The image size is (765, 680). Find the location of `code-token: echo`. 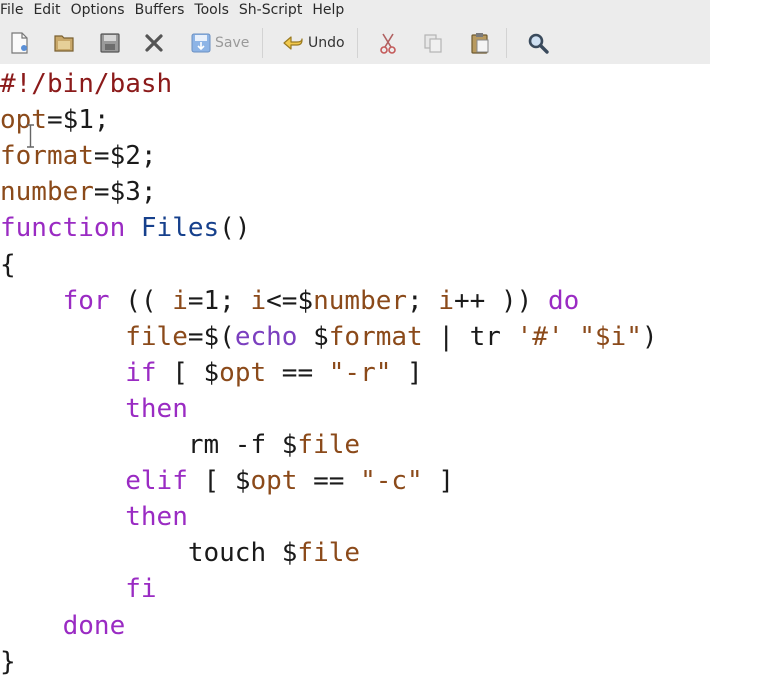

code-token: echo is located at coordinates (266, 336).